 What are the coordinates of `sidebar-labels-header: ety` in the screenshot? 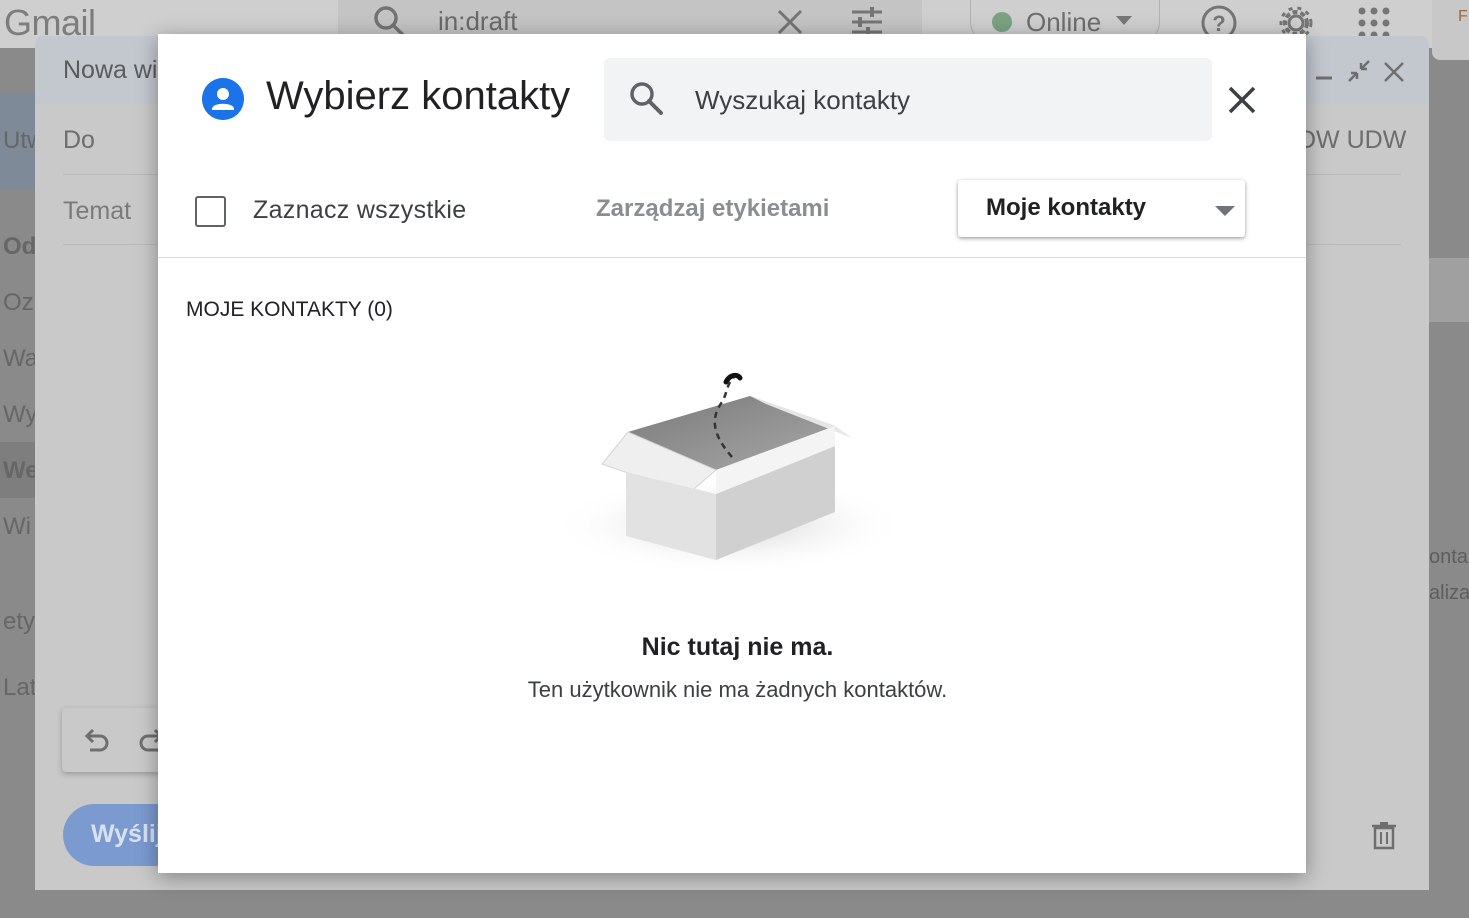 It's located at (19, 621).